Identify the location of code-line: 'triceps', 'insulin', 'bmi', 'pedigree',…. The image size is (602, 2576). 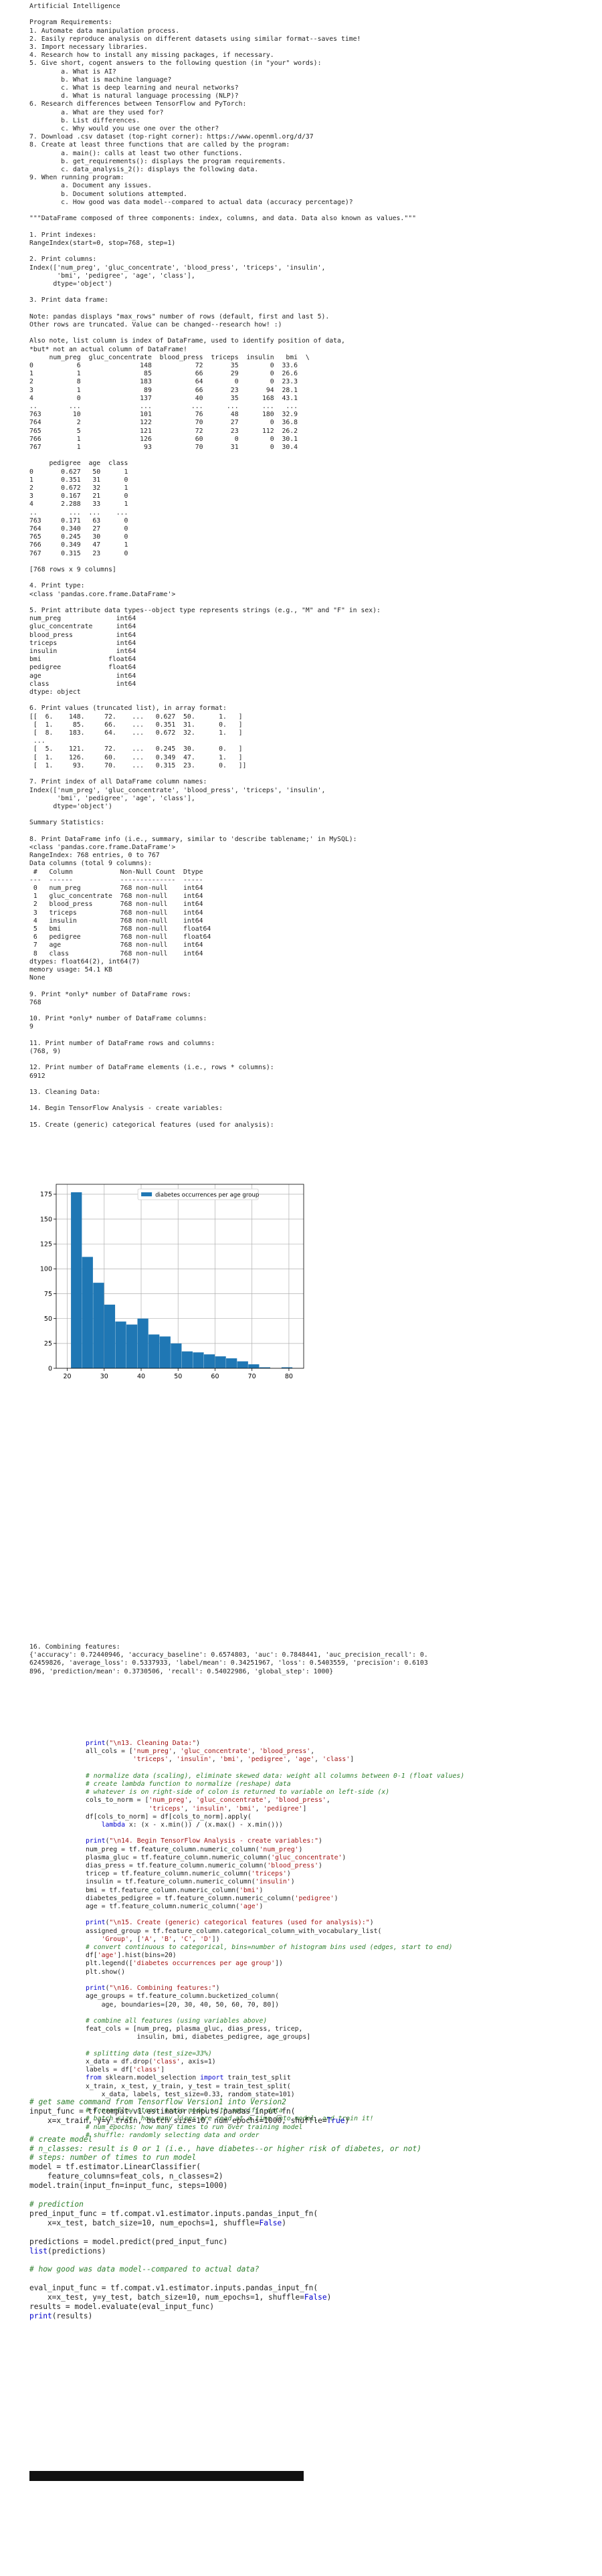
(340, 1760).